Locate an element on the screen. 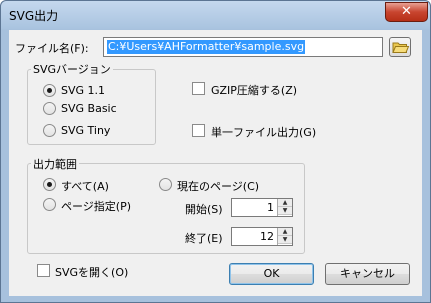  browse-button is located at coordinates (400, 47).